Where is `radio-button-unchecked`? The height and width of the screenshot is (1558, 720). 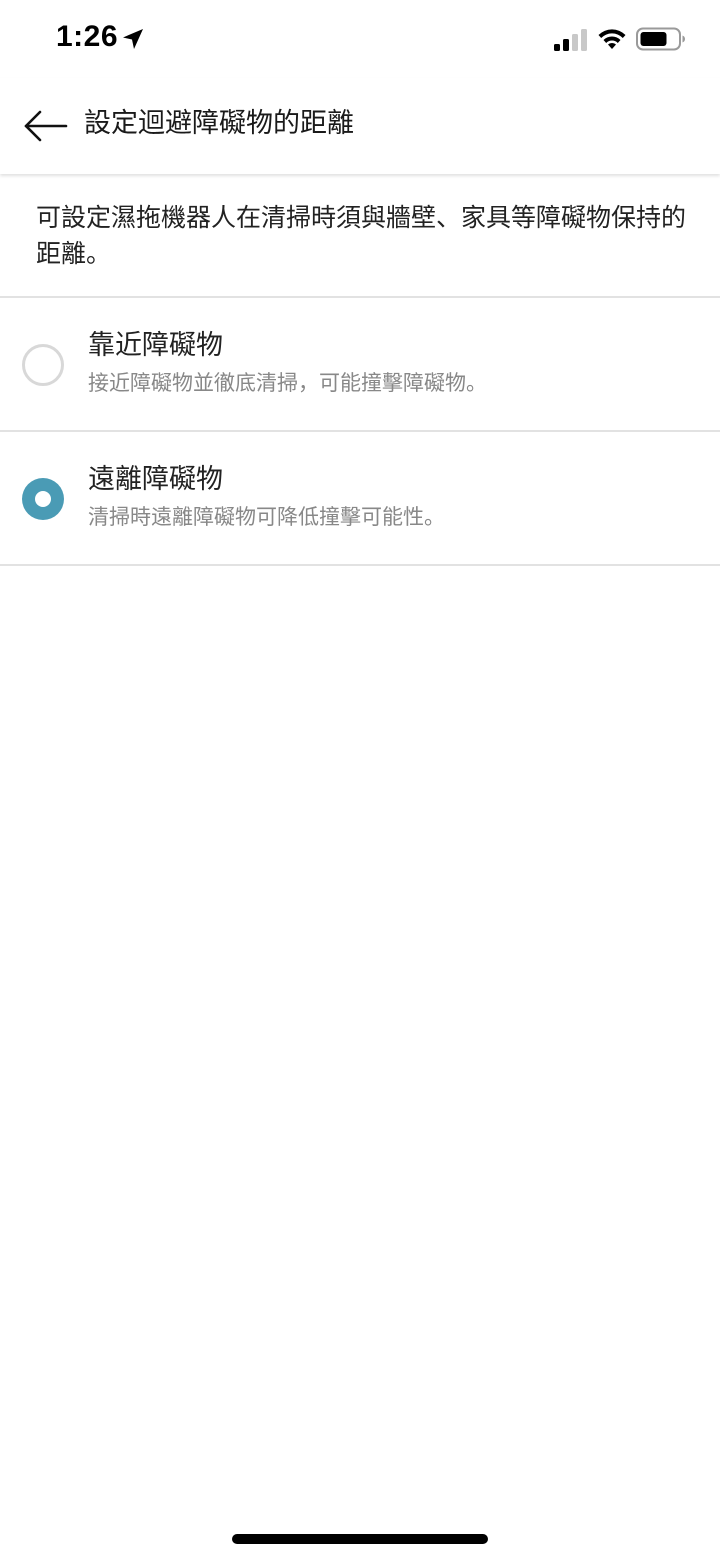
radio-button-unchecked is located at coordinates (43, 365).